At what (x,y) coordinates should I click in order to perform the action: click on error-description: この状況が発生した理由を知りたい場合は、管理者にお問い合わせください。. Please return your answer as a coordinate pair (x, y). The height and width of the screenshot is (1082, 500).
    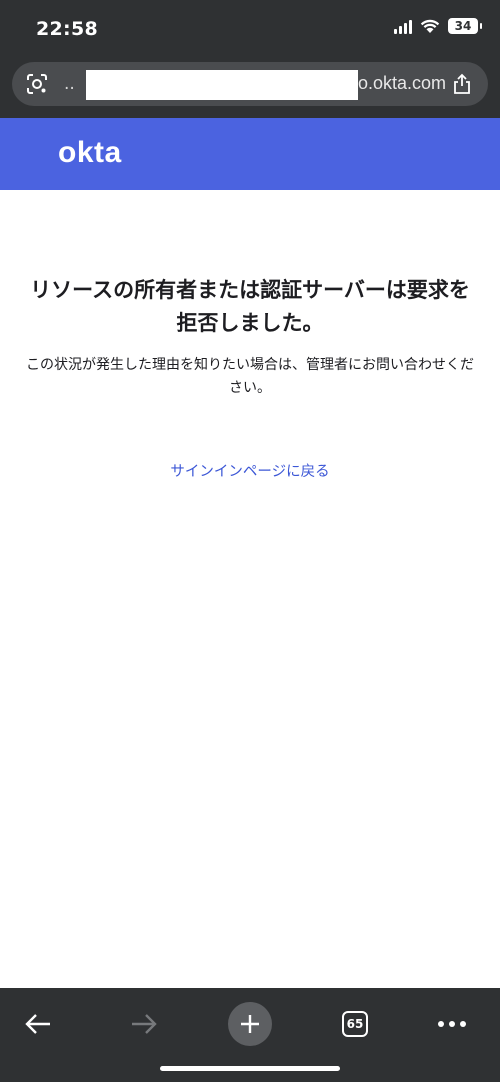
    Looking at the image, I should click on (250, 376).